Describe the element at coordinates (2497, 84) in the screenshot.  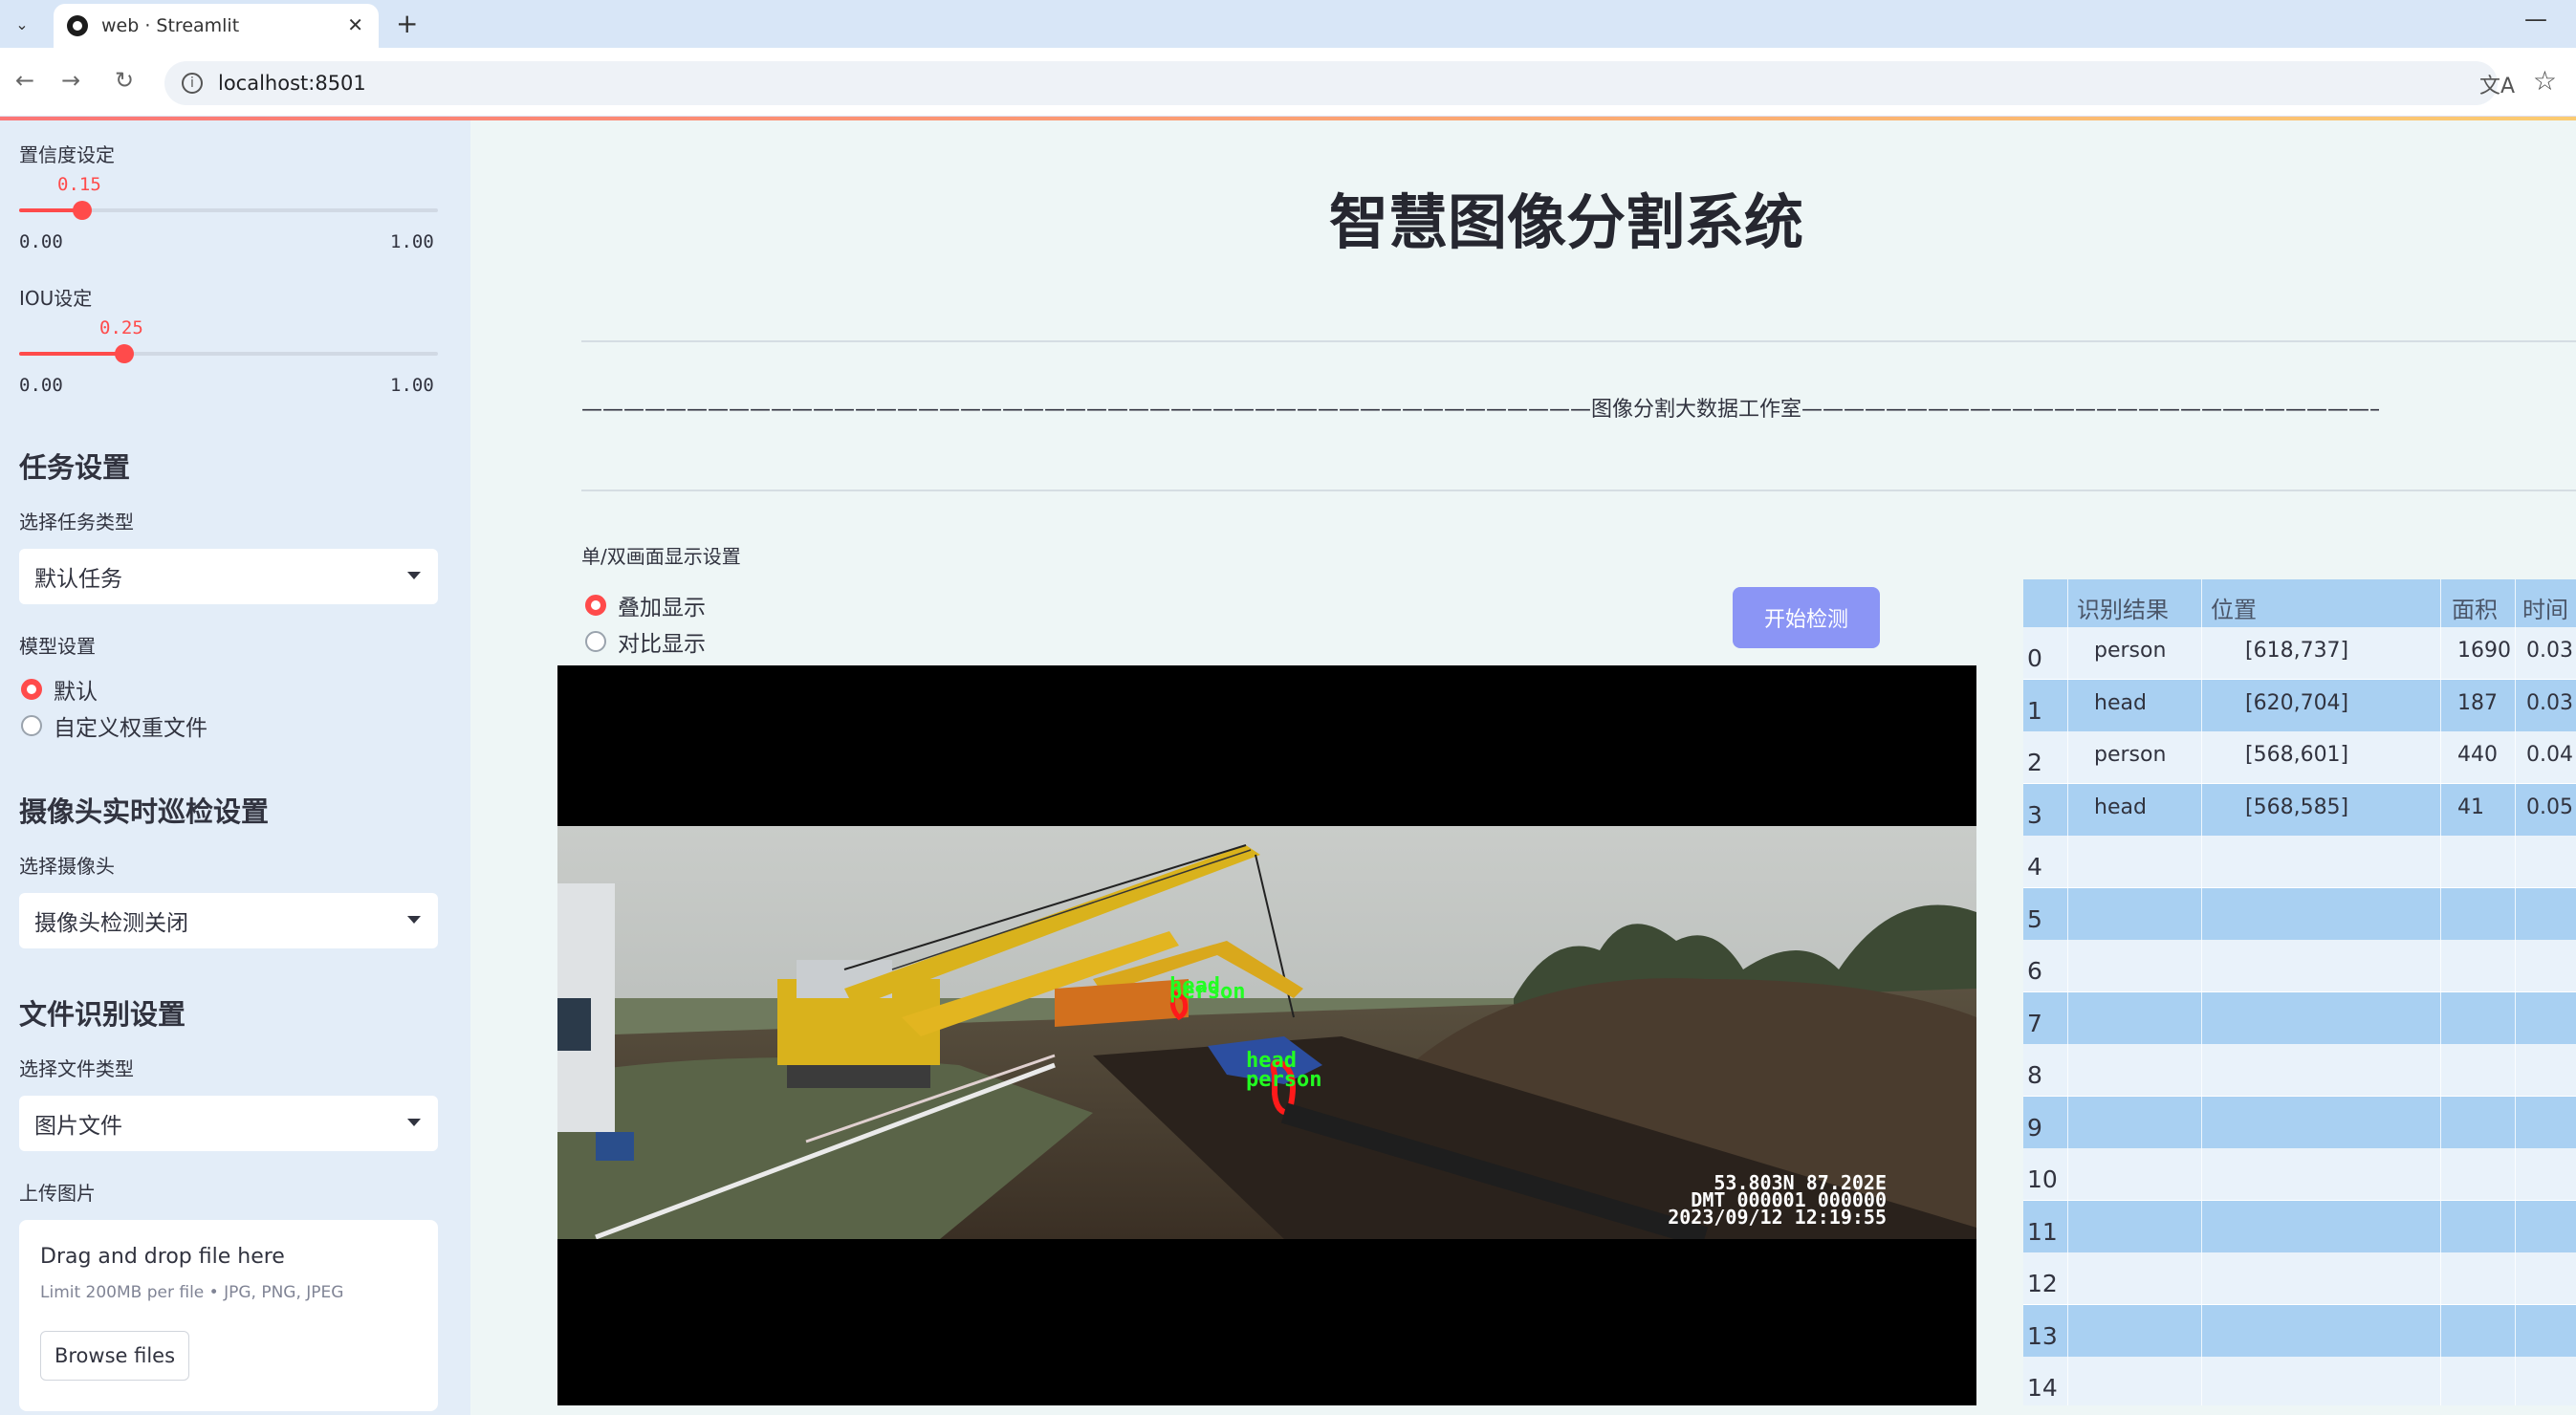
I see `translate-icon: 文A` at that location.